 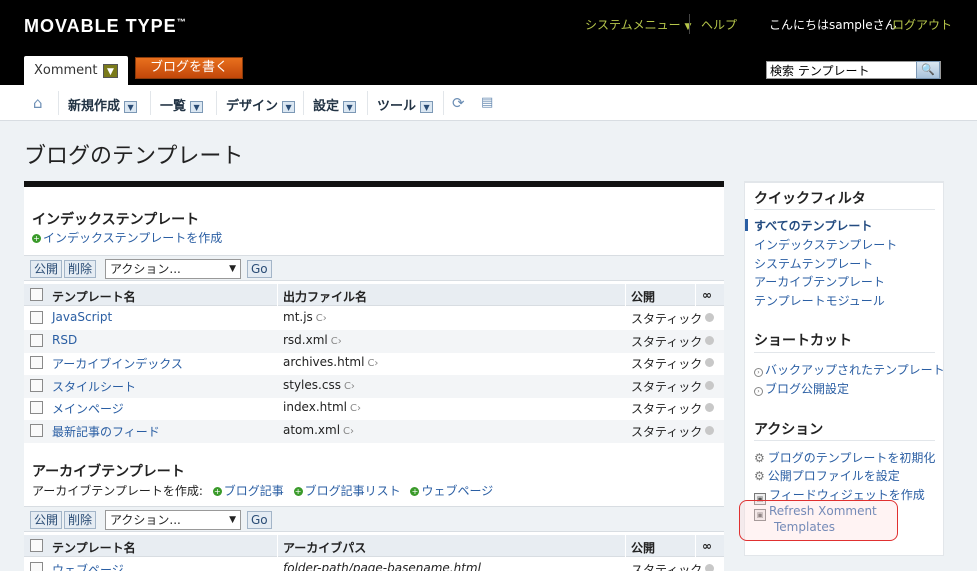 I want to click on home-icon: ⌂, so click(x=38, y=103).